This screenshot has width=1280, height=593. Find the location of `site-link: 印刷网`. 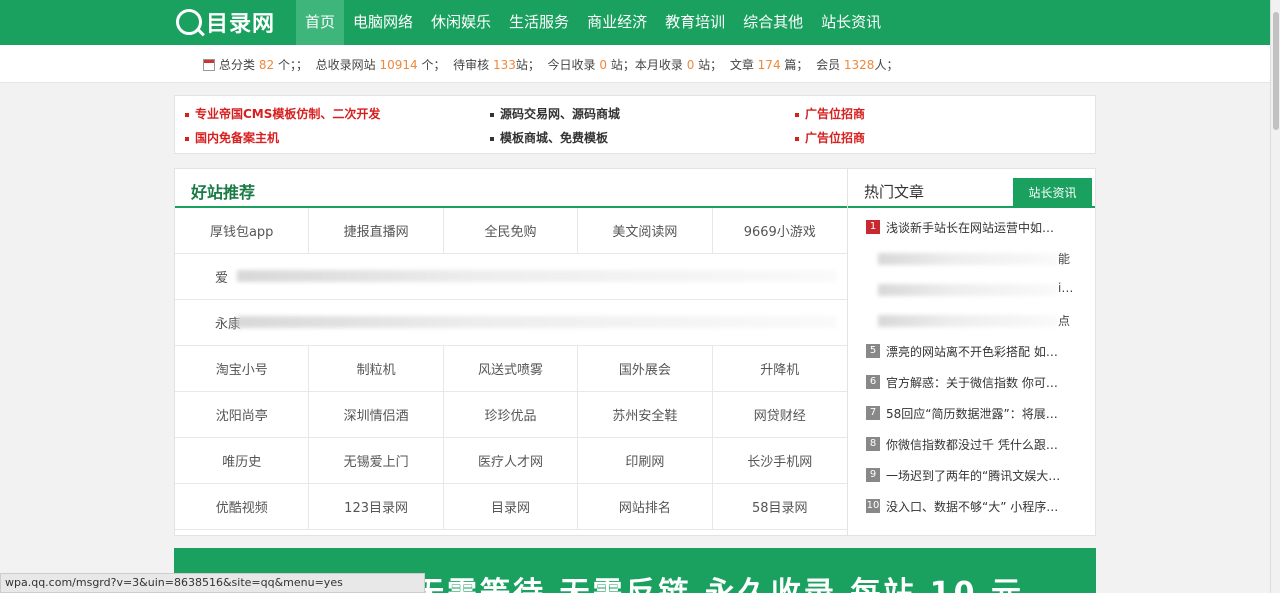

site-link: 印刷网 is located at coordinates (645, 460).